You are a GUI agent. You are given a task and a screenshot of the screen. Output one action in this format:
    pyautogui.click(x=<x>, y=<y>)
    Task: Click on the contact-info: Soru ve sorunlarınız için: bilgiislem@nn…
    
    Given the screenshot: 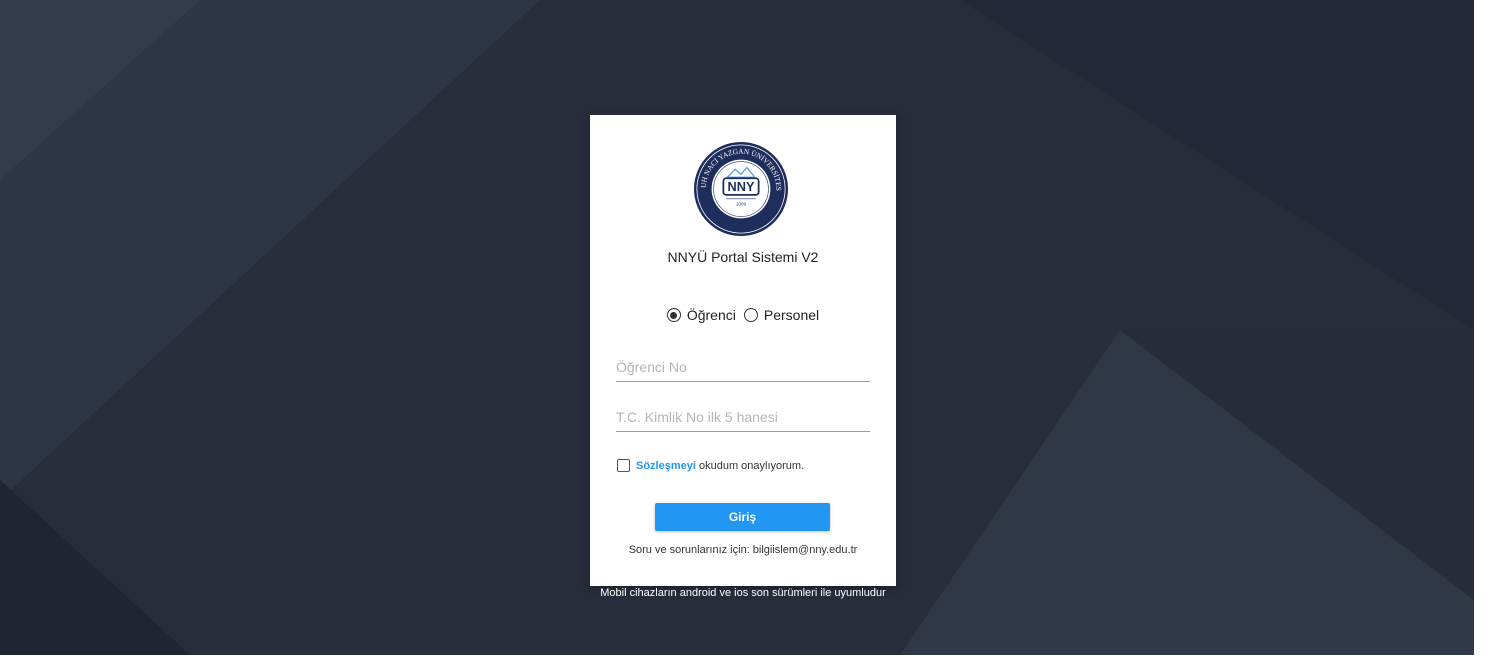 What is the action you would take?
    pyautogui.click(x=743, y=550)
    